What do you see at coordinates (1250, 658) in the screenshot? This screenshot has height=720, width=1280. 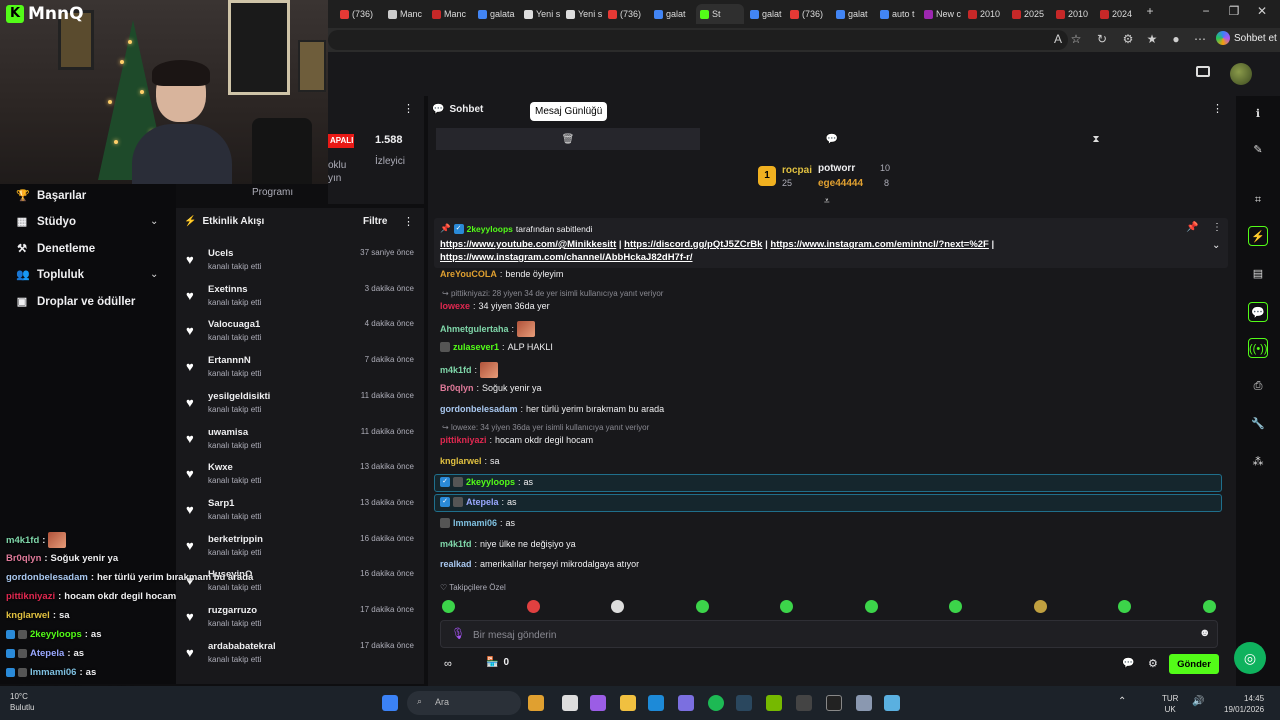 I see `help-chat-button: ◎` at bounding box center [1250, 658].